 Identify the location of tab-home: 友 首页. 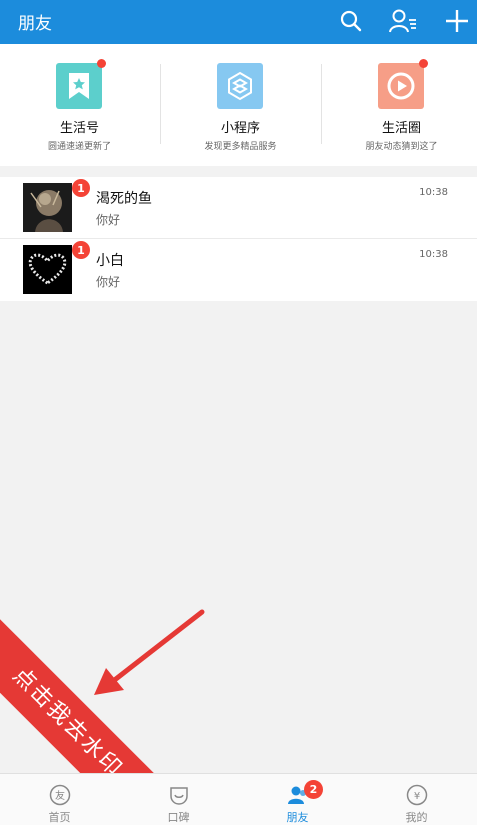
(59, 799).